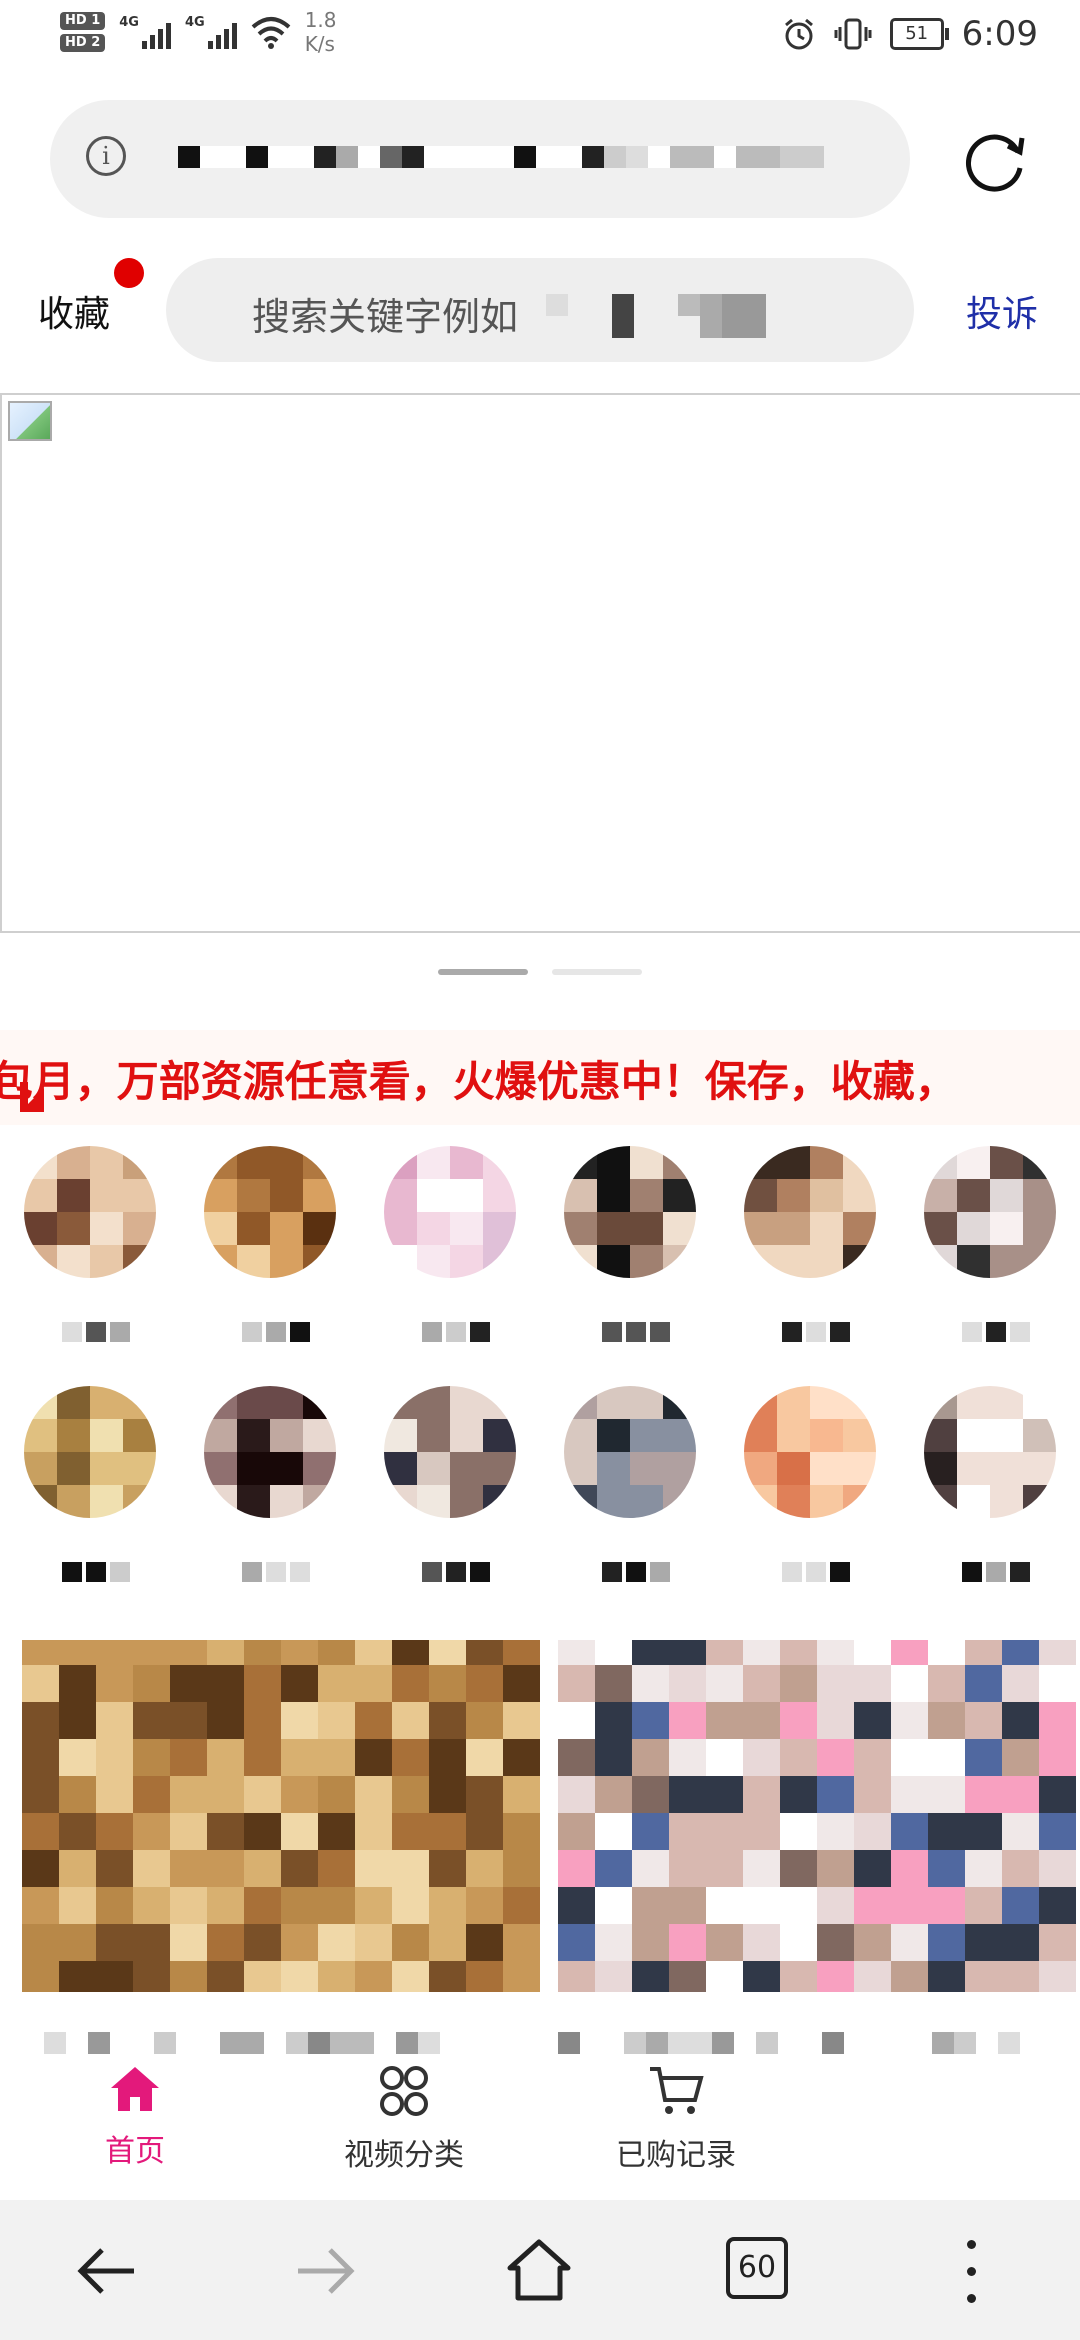 This screenshot has width=1080, height=2340. I want to click on net-speed: 1.8 K/s, so click(321, 32).